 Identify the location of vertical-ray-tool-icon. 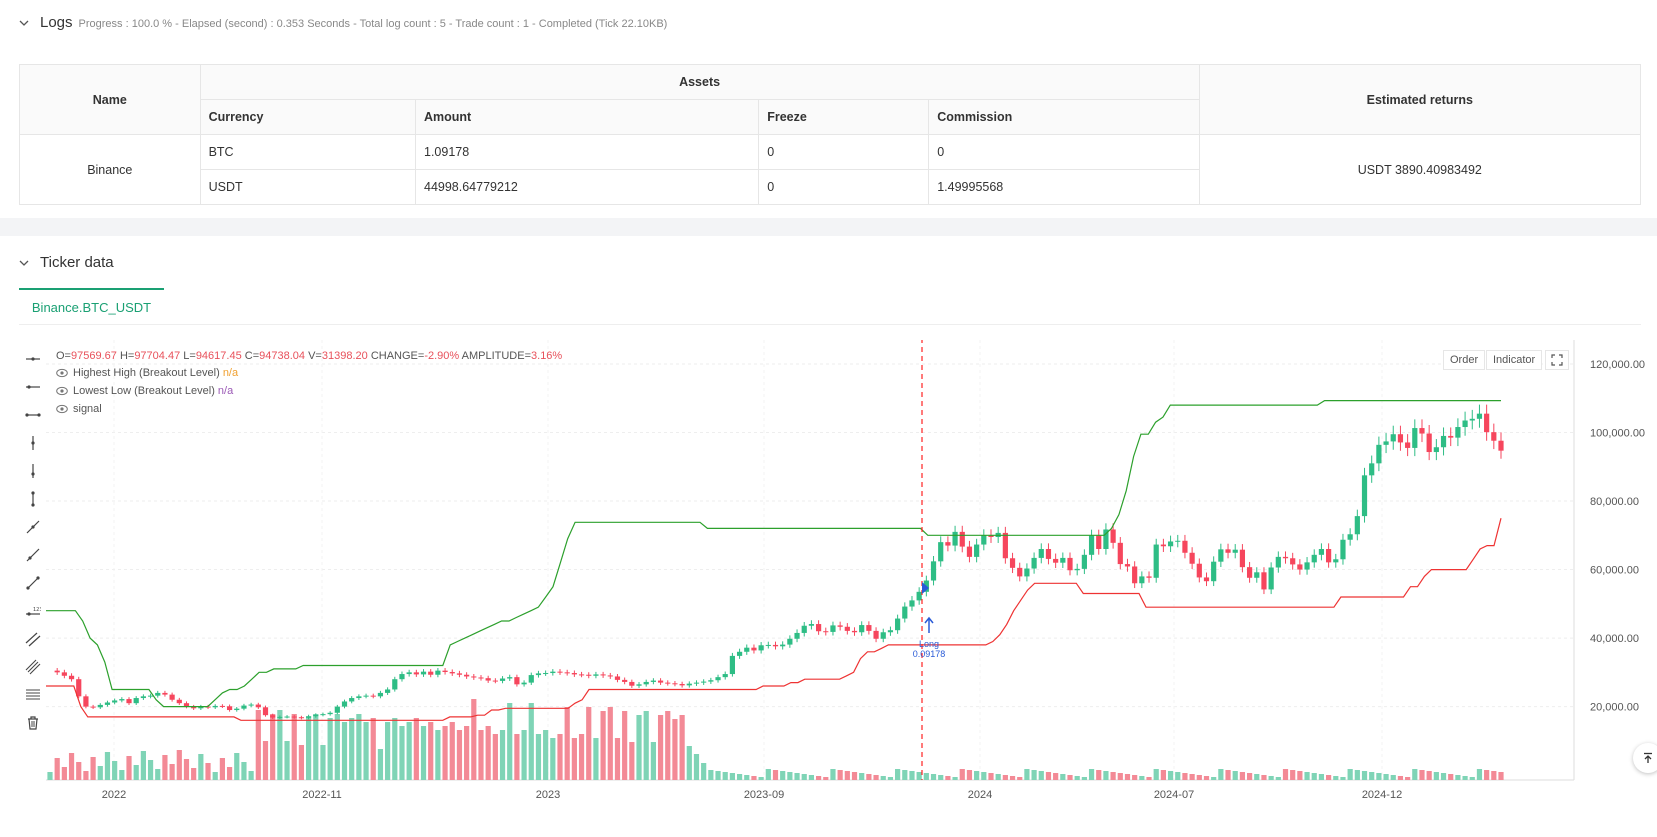
(33, 443).